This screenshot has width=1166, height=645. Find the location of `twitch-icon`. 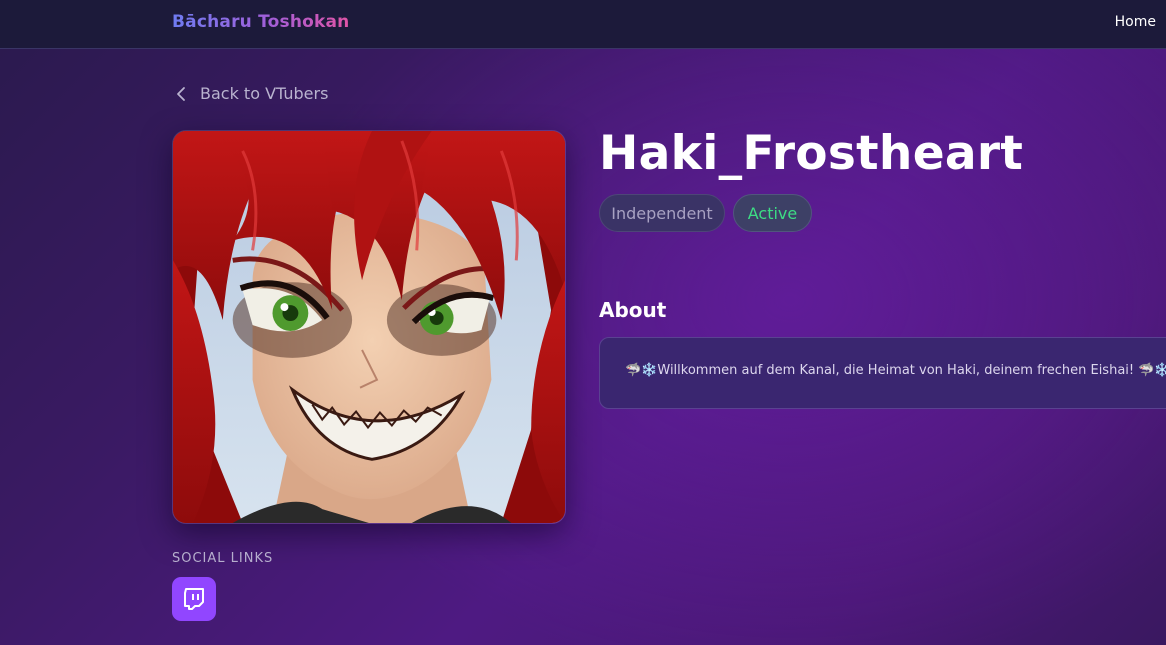

twitch-icon is located at coordinates (194, 599).